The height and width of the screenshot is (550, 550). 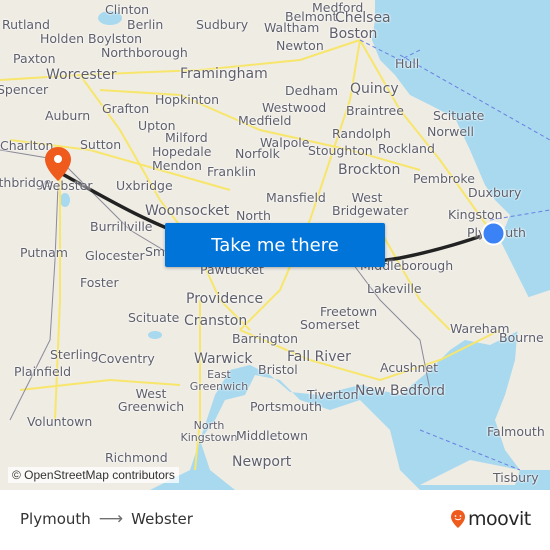 I want to click on place-label: Franklin, so click(x=232, y=171).